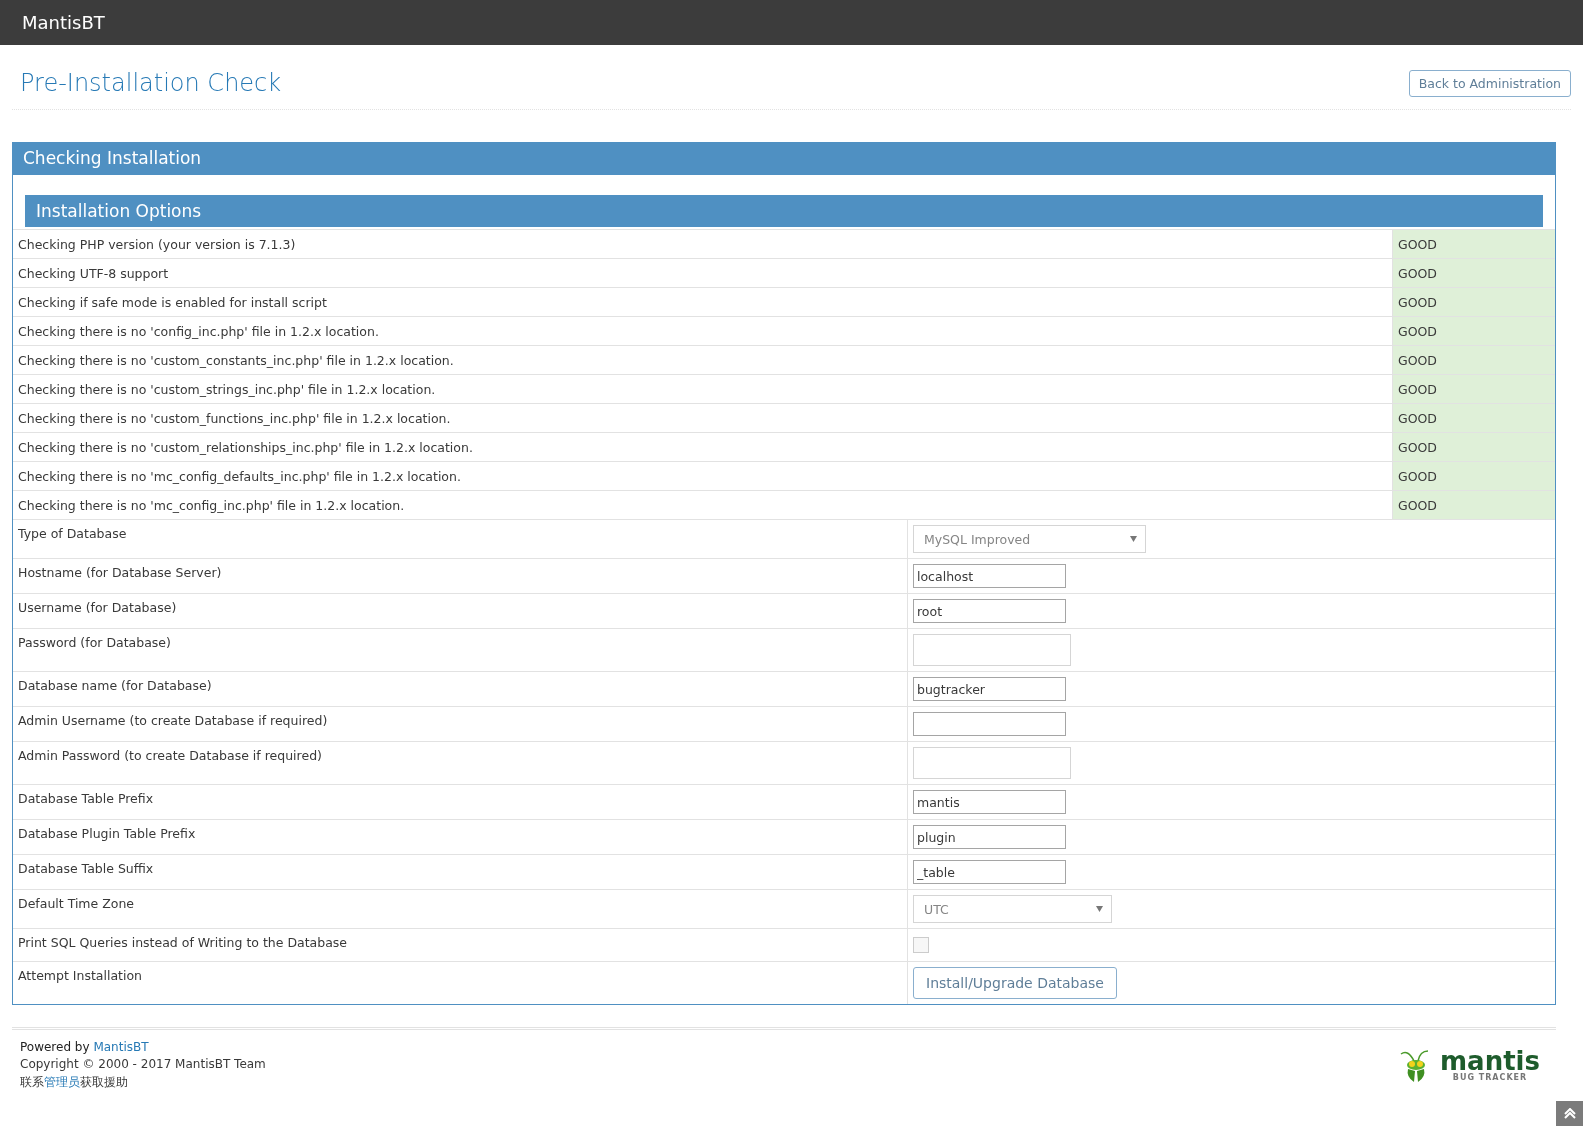  Describe the element at coordinates (1490, 1077) in the screenshot. I see `logo-tagline: BUG TRACKER` at that location.